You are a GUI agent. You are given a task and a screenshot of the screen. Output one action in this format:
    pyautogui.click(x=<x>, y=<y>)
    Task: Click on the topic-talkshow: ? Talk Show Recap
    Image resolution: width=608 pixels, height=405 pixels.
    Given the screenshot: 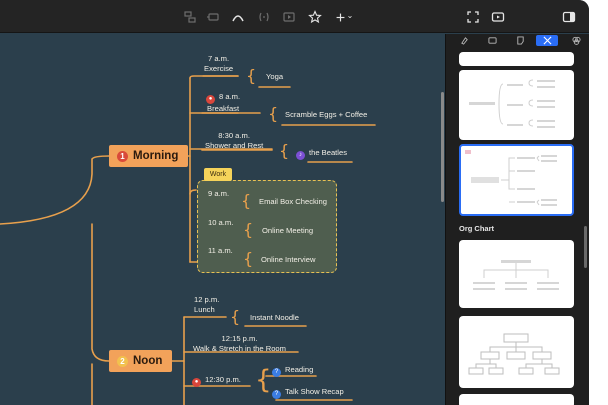 What is the action you would take?
    pyautogui.click(x=308, y=393)
    